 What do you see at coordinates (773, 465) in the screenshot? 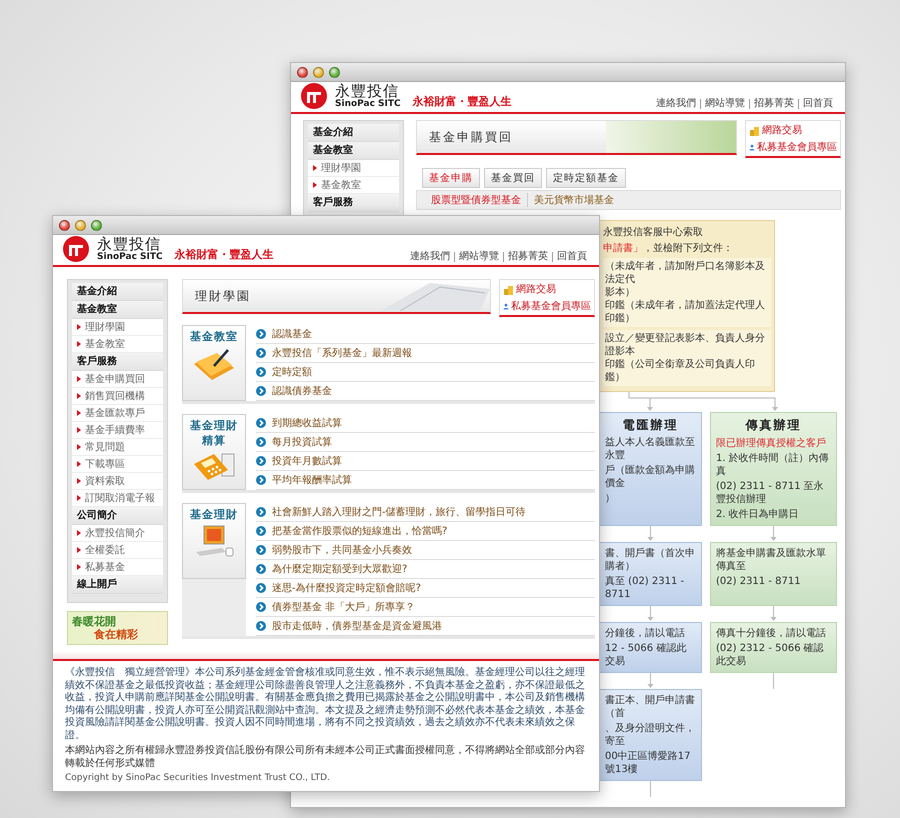
I see `step-text: 1. 於收件時間（註）內傳真` at bounding box center [773, 465].